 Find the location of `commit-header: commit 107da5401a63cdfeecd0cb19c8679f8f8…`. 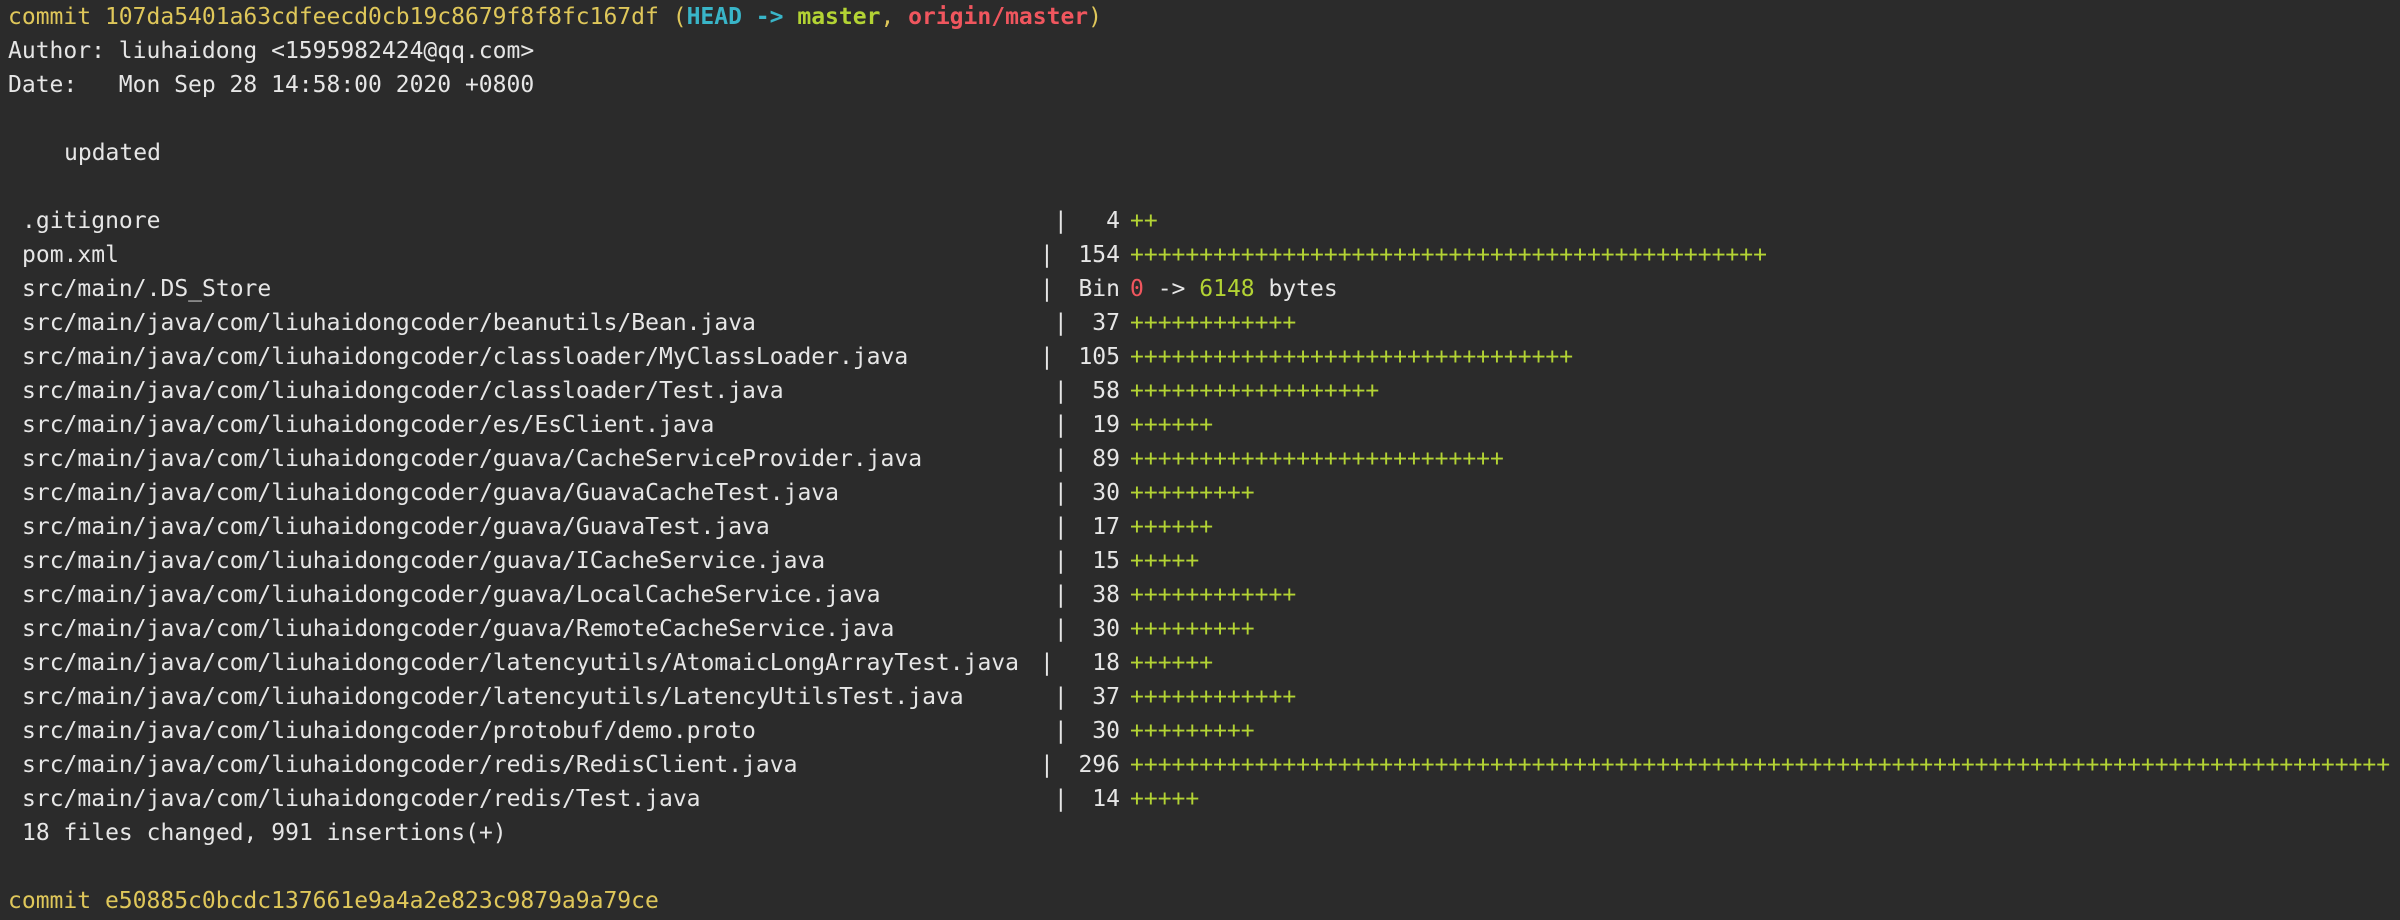

commit-header: commit 107da5401a63cdfeecd0cb19c8679f8f8… is located at coordinates (1204, 17).